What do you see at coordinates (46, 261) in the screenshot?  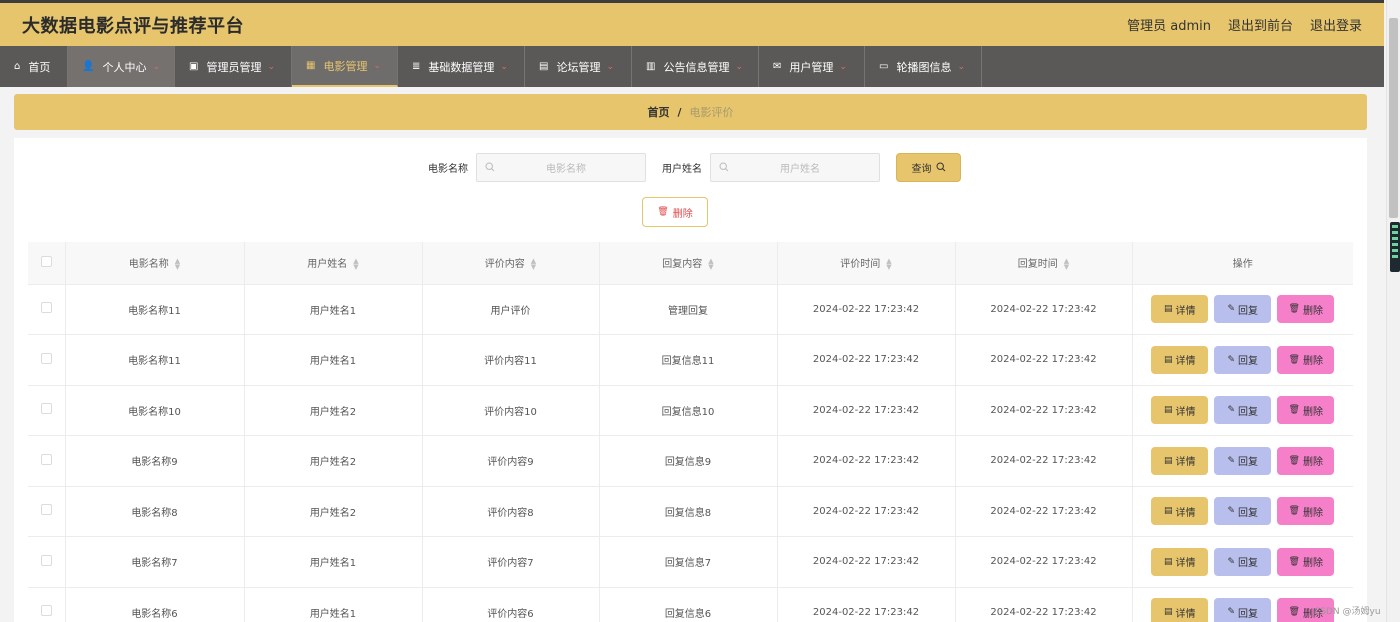 I see `select-all-checkbox` at bounding box center [46, 261].